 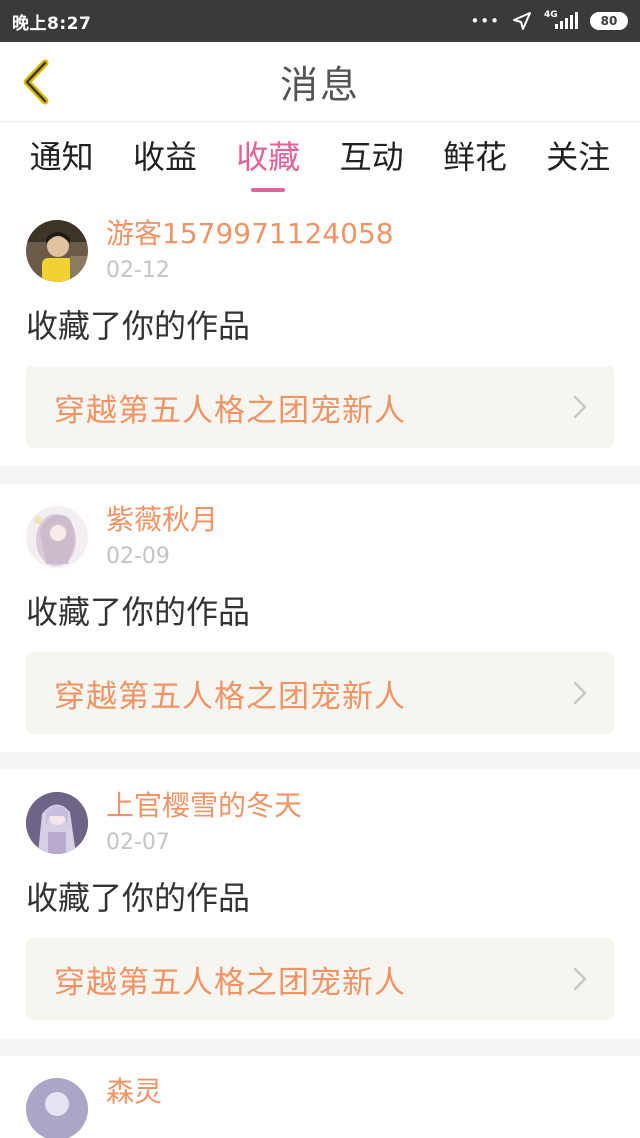 What do you see at coordinates (319, 85) in the screenshot?
I see `page-title: 消息` at bounding box center [319, 85].